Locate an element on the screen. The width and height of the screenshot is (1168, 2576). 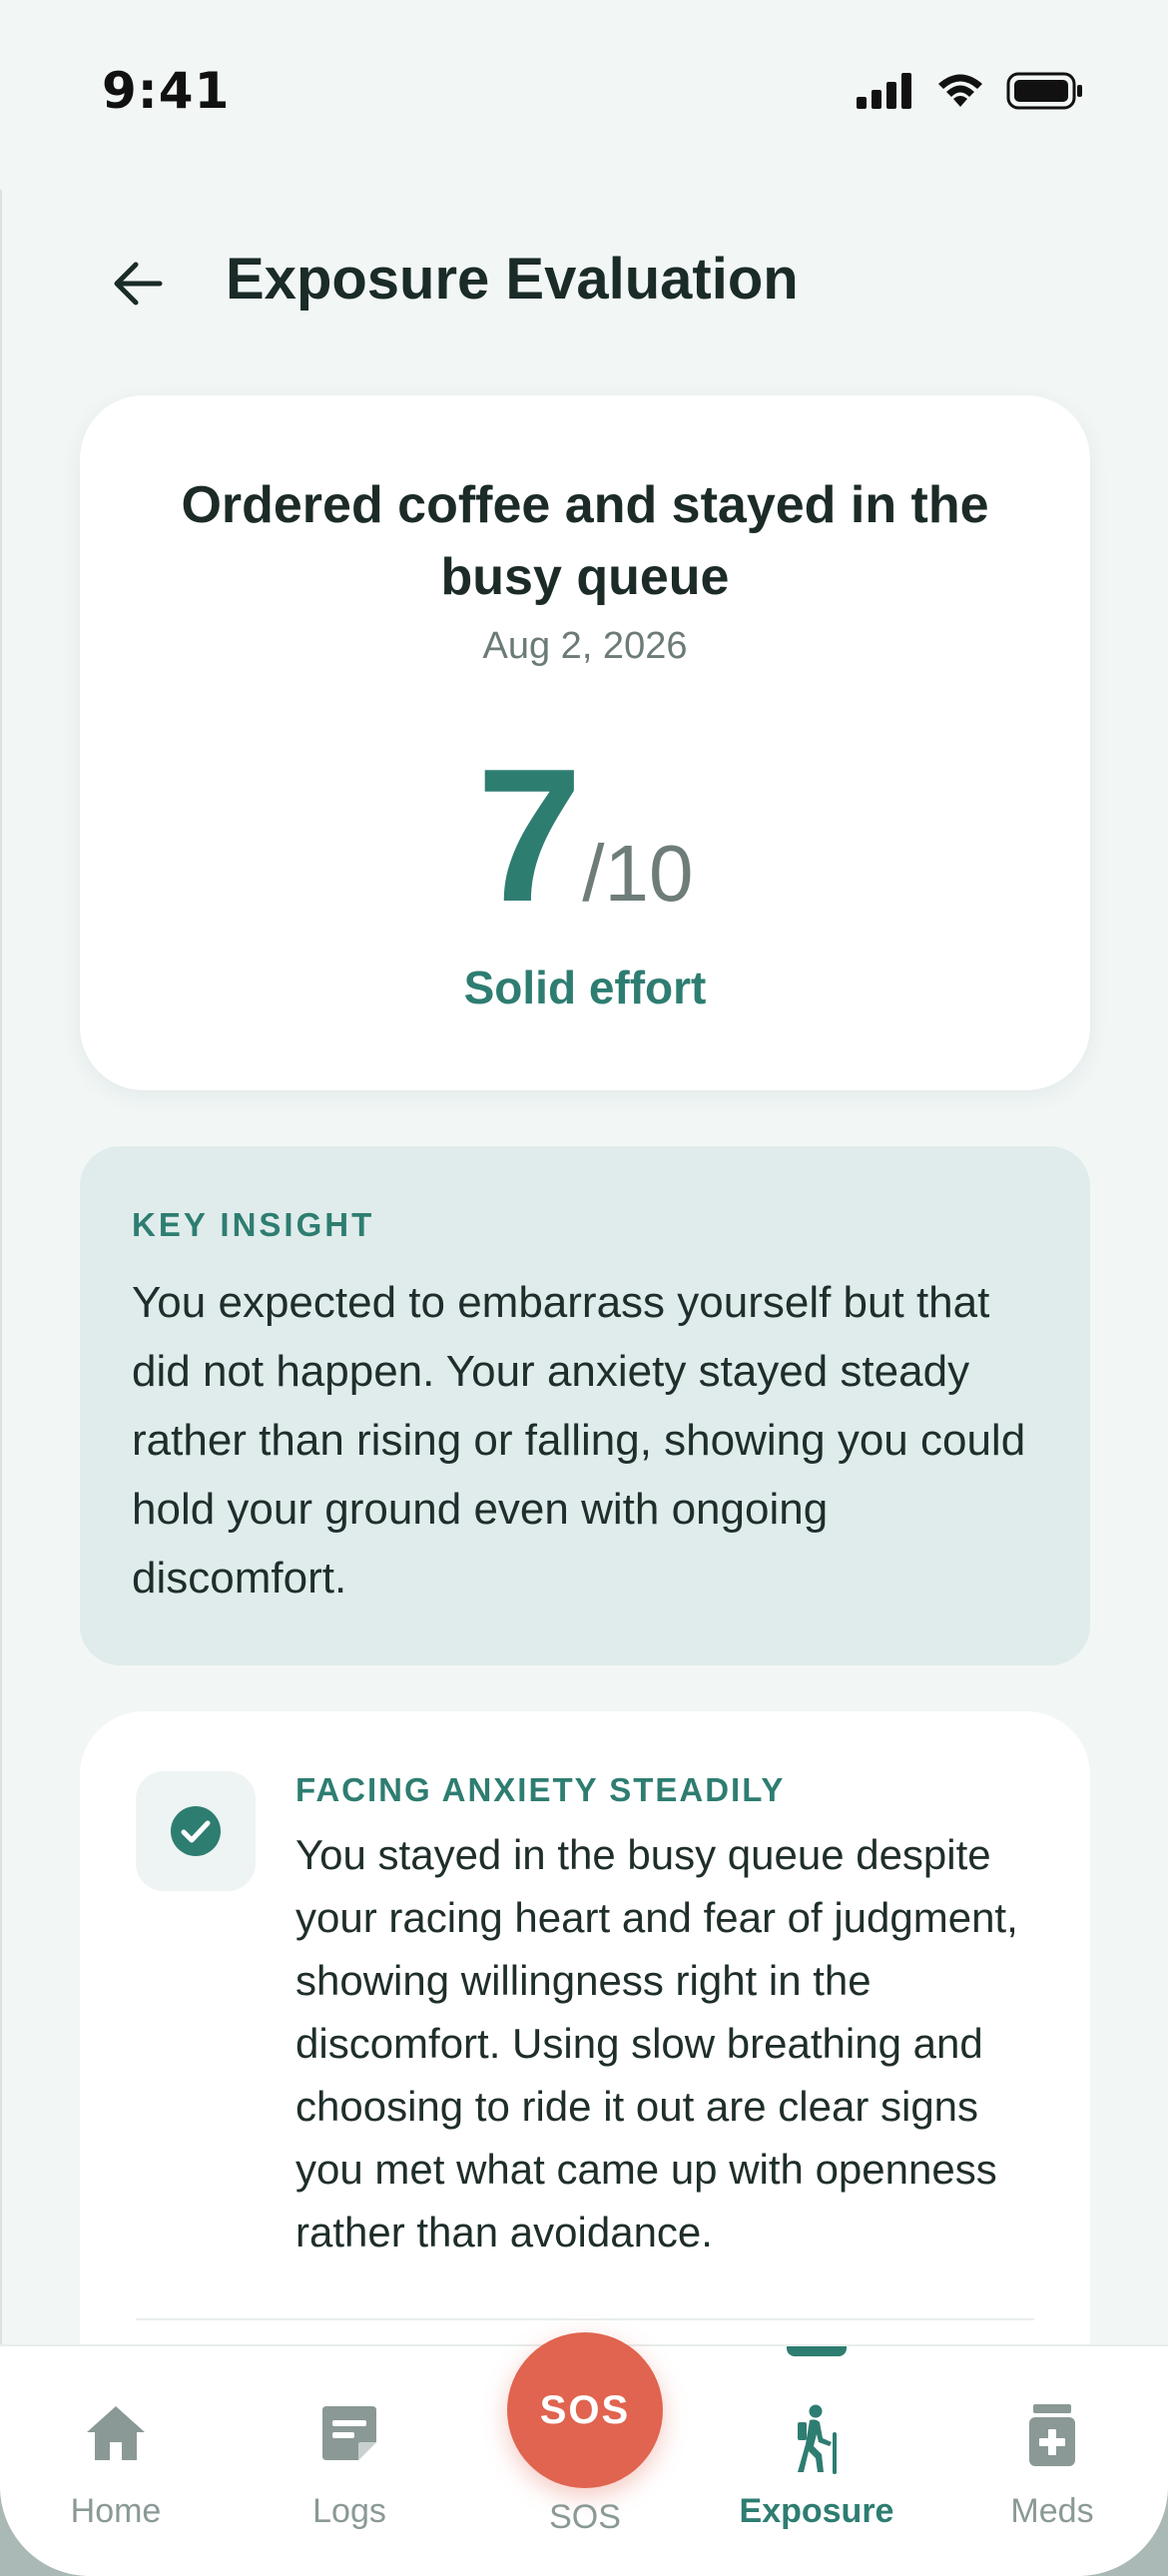
nav-label-logs: Logs is located at coordinates (349, 2511).